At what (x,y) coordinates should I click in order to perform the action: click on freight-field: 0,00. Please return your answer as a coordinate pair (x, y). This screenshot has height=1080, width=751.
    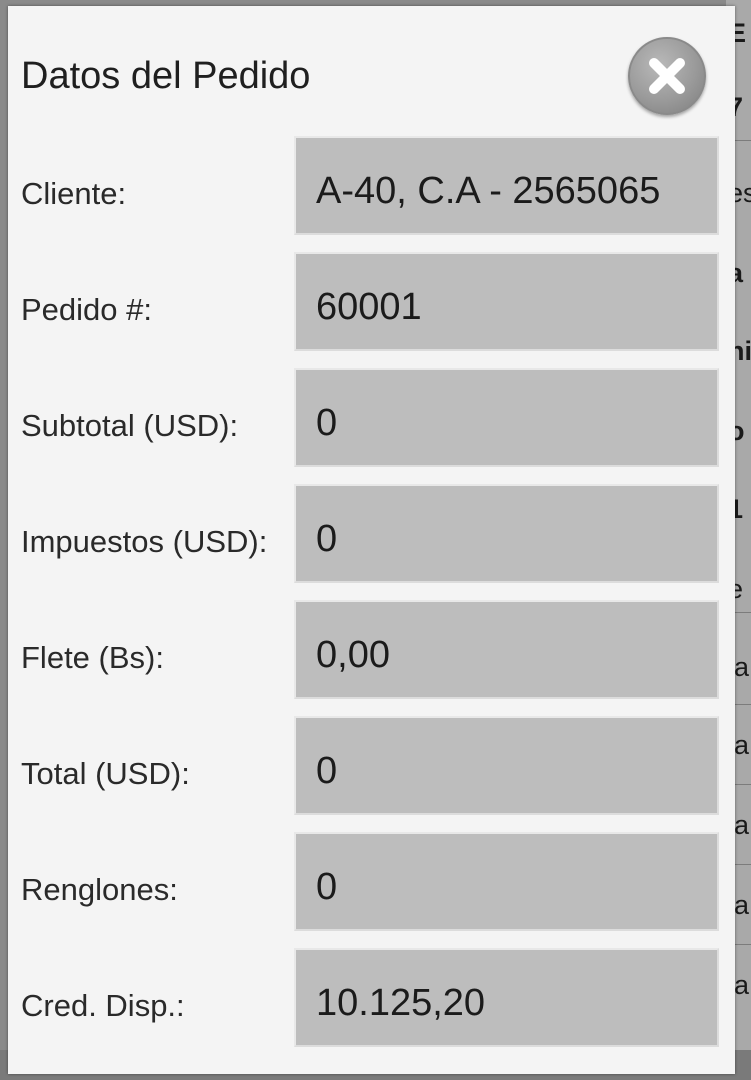
    Looking at the image, I should click on (506, 649).